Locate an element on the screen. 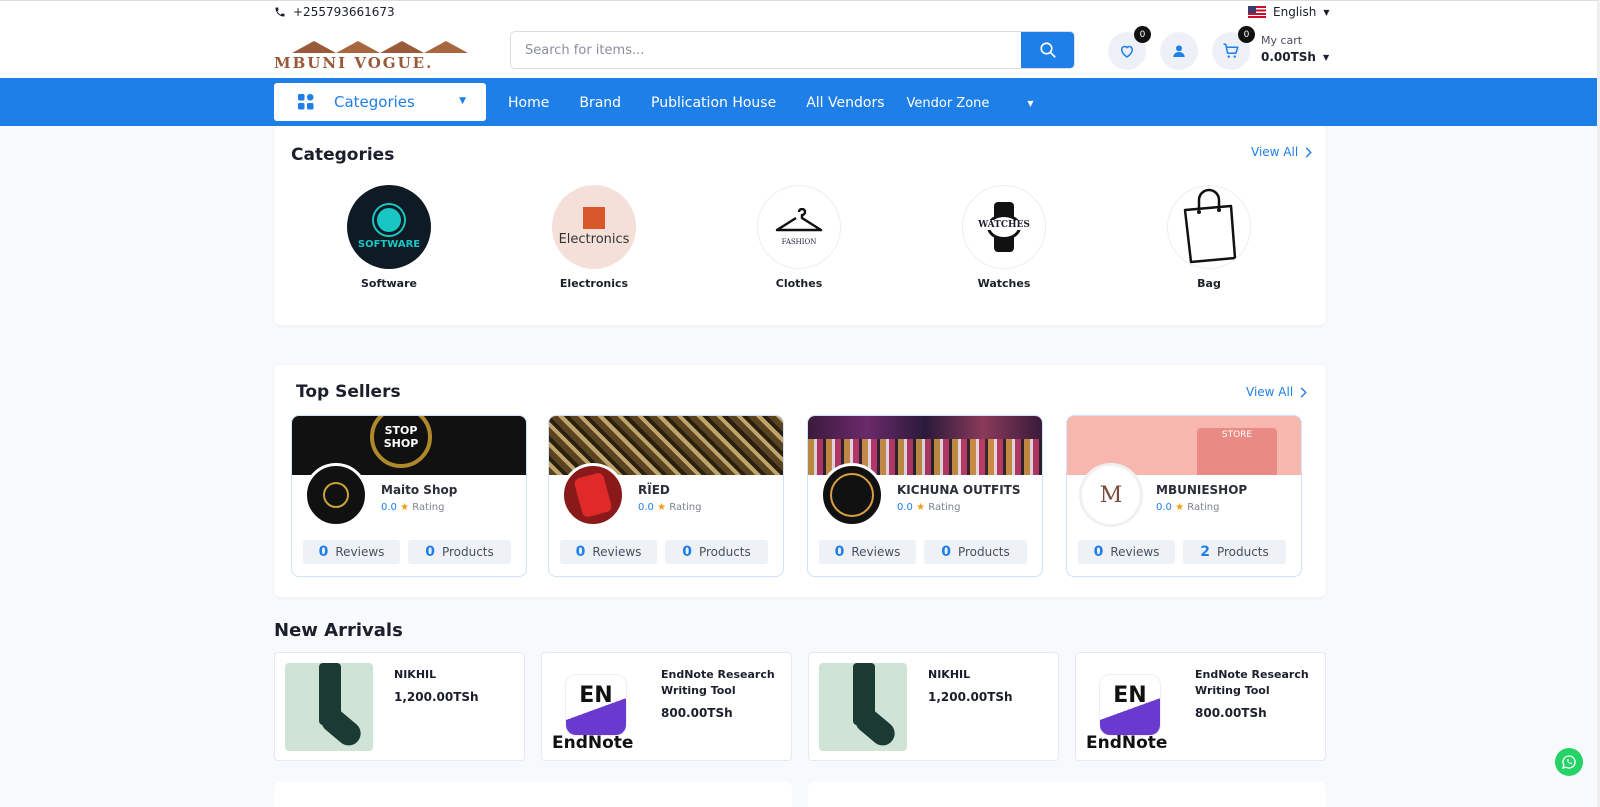 This screenshot has height=807, width=1600. category-electronics: Electronics Electronics is located at coordinates (594, 237).